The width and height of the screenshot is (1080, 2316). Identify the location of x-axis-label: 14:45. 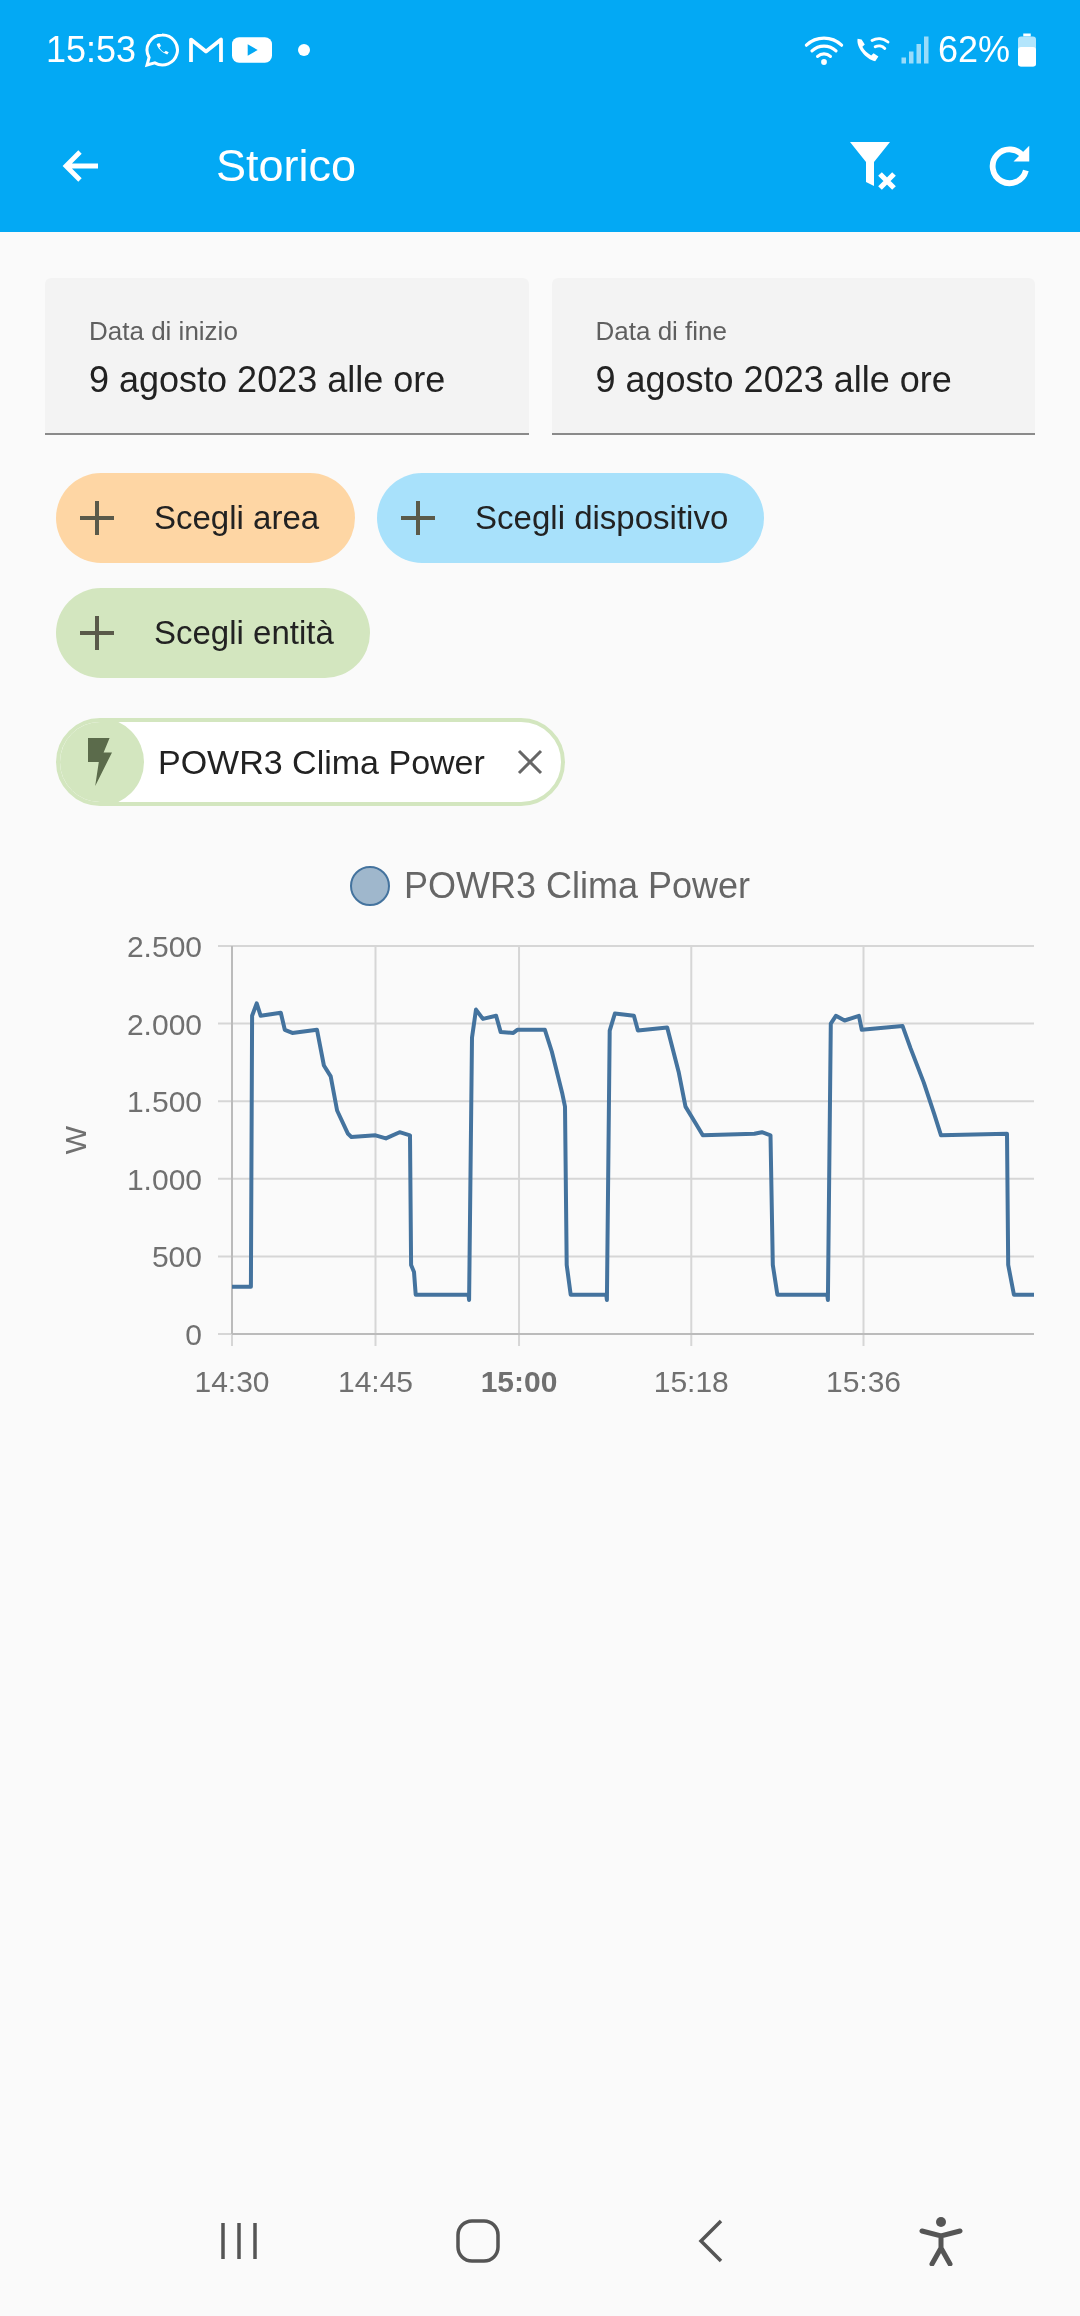
(376, 1381).